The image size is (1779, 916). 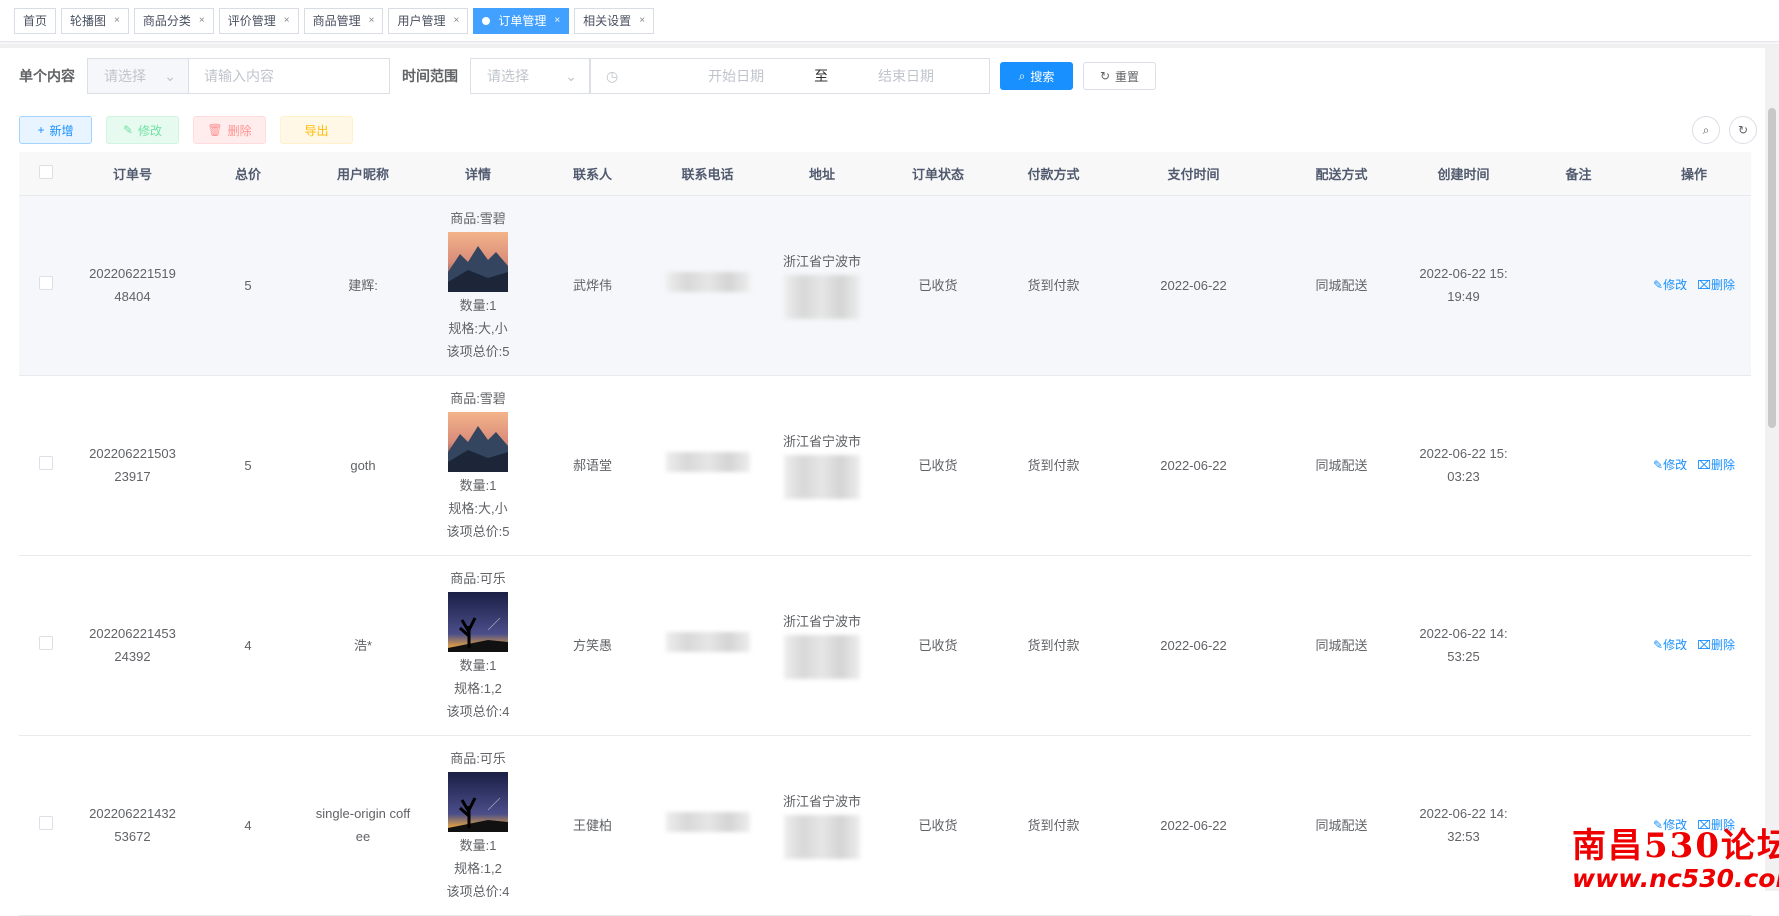 I want to click on trash-icon: 🗑, so click(x=215, y=130).